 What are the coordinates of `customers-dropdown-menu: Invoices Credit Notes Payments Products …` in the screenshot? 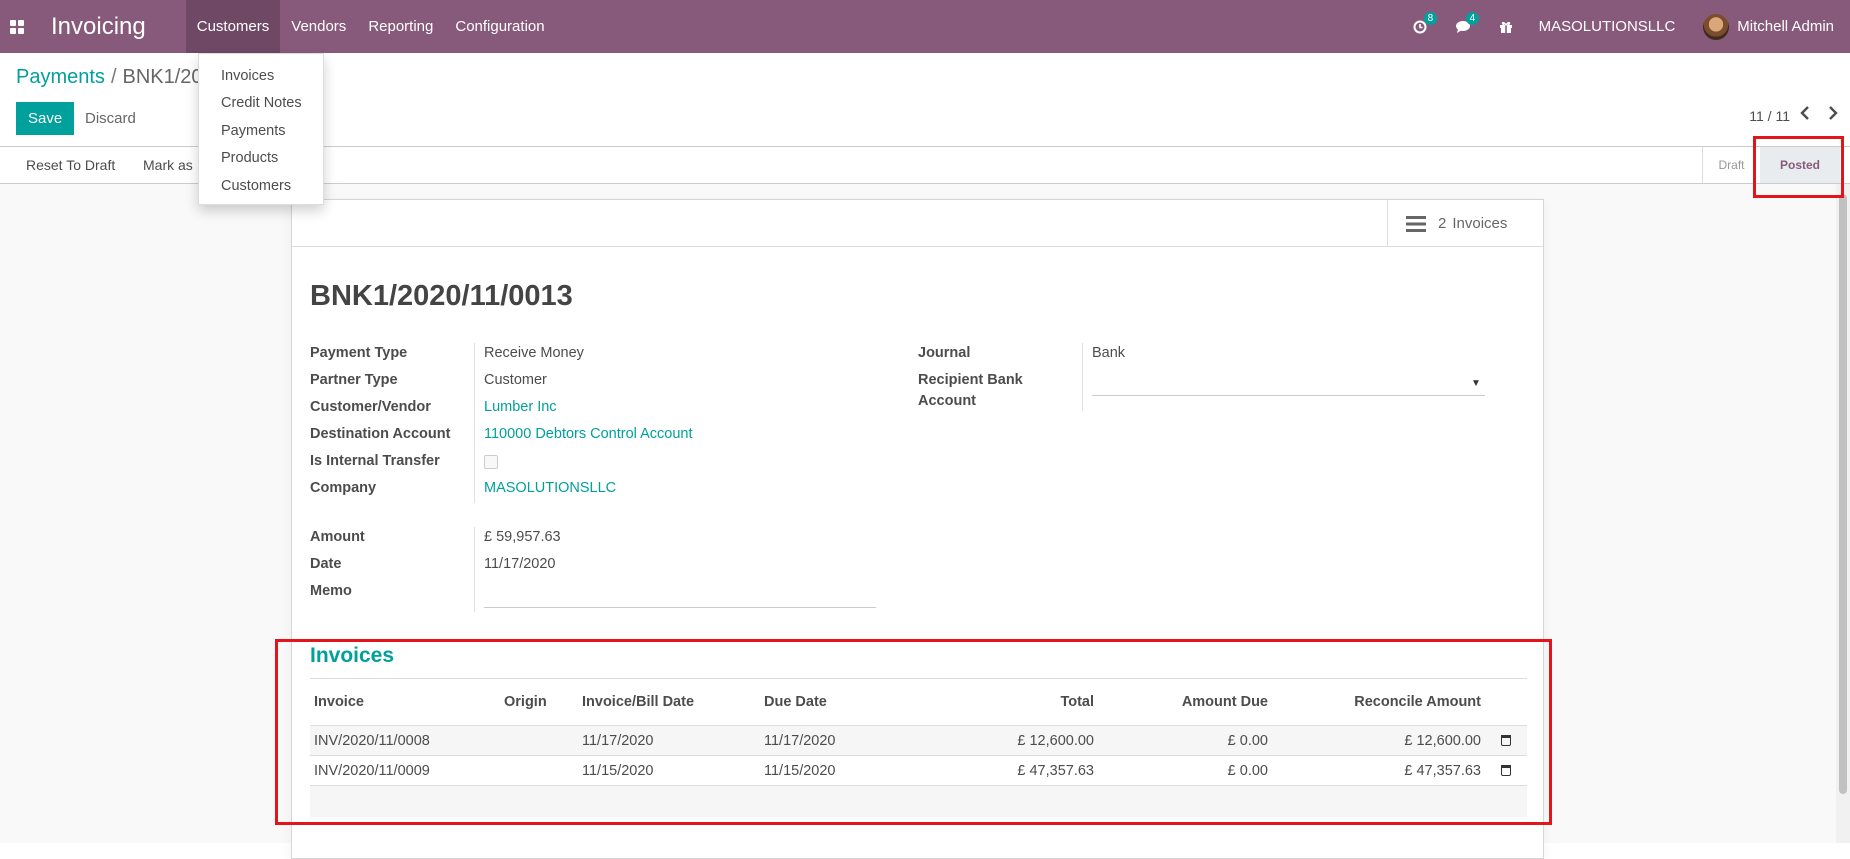 It's located at (261, 129).